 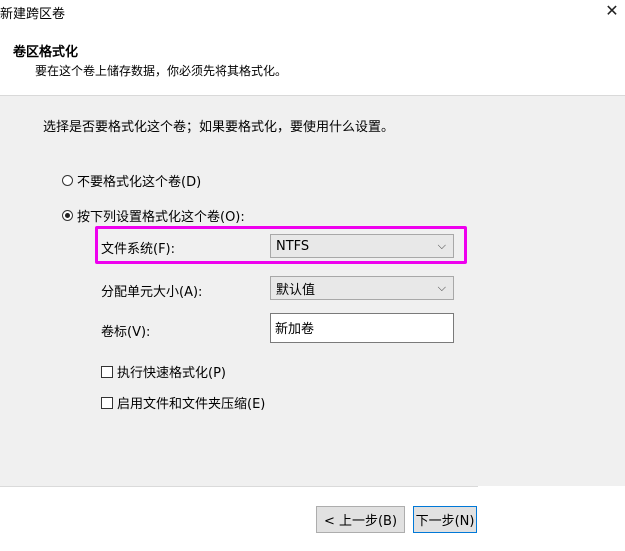 What do you see at coordinates (33, 14) in the screenshot?
I see `window-title: 新建跨区卷` at bounding box center [33, 14].